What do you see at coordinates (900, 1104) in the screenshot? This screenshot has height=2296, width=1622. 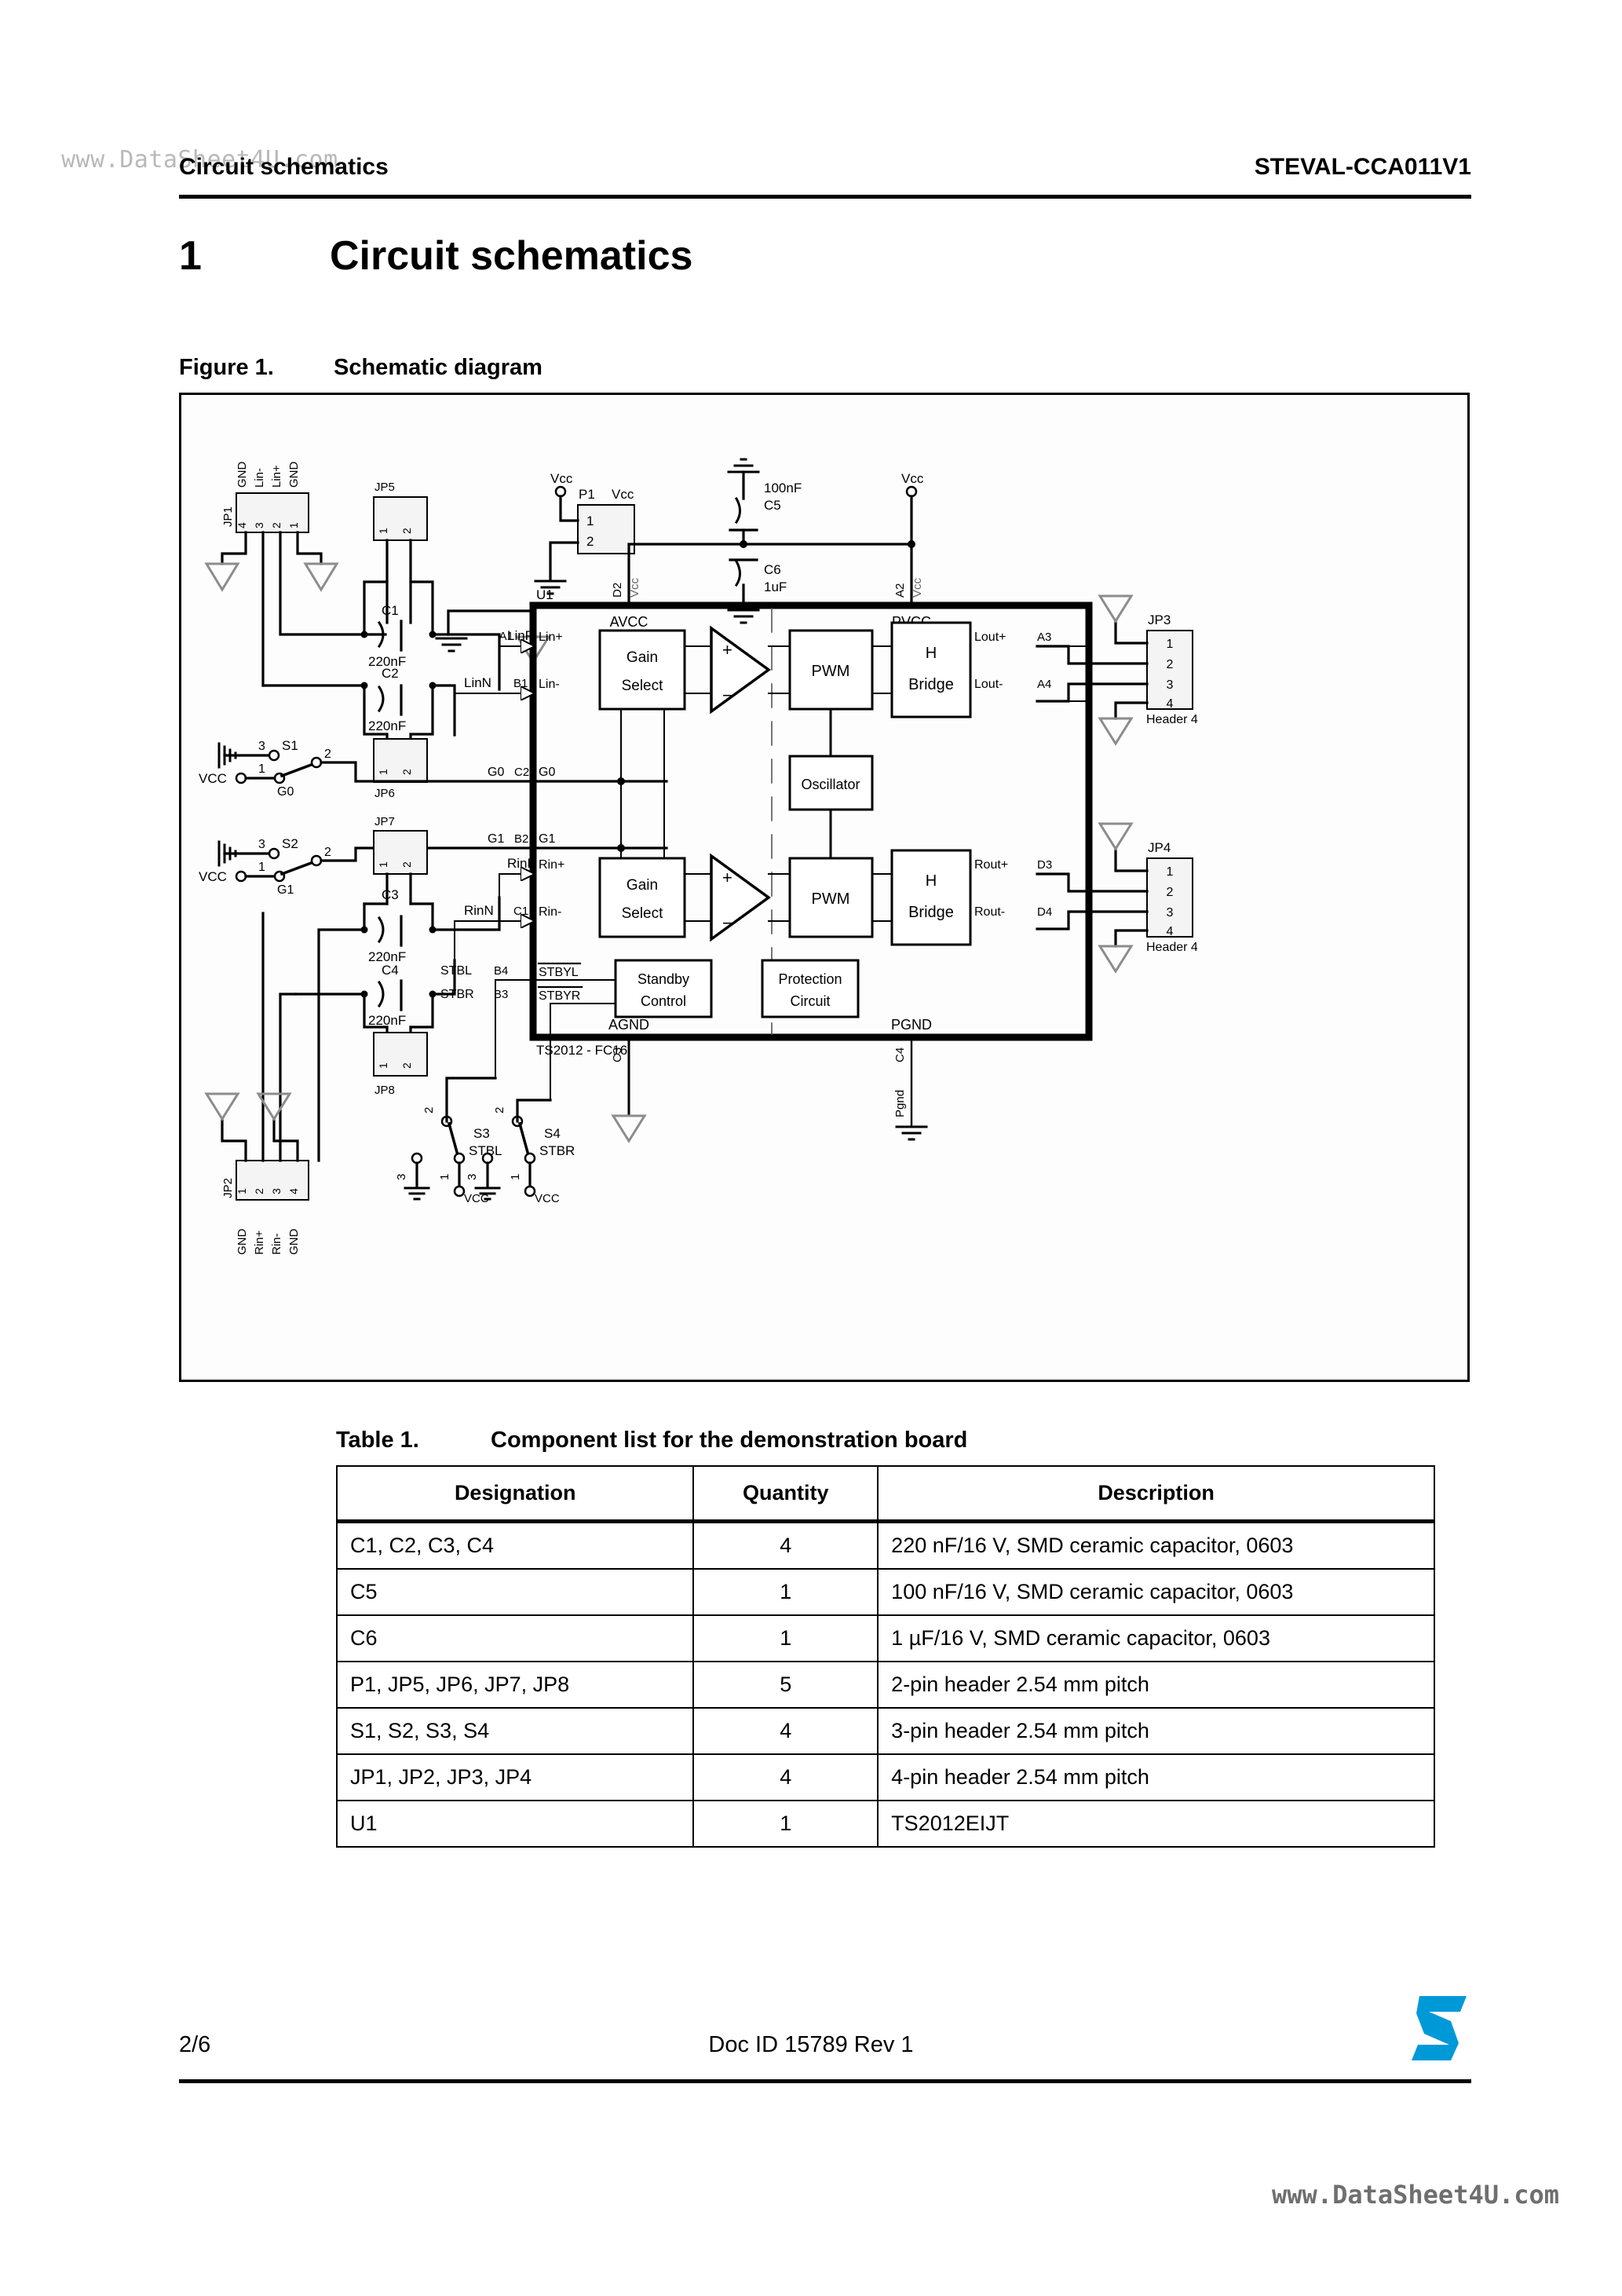 I see `net-label-pgnd: Pgnd` at bounding box center [900, 1104].